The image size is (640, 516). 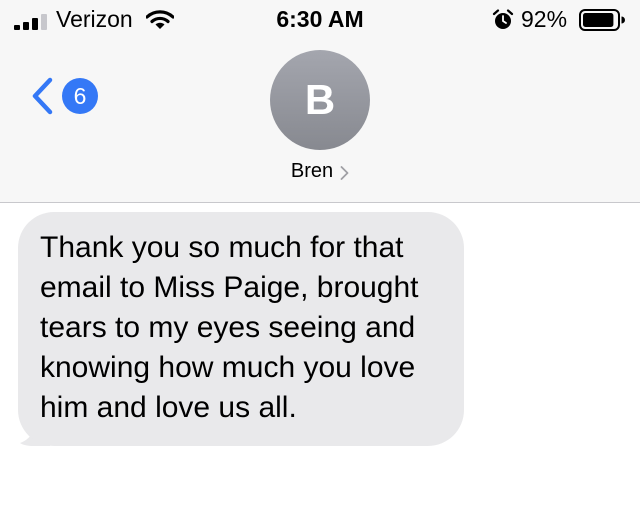 I want to click on chevron-right-icon, so click(x=344, y=172).